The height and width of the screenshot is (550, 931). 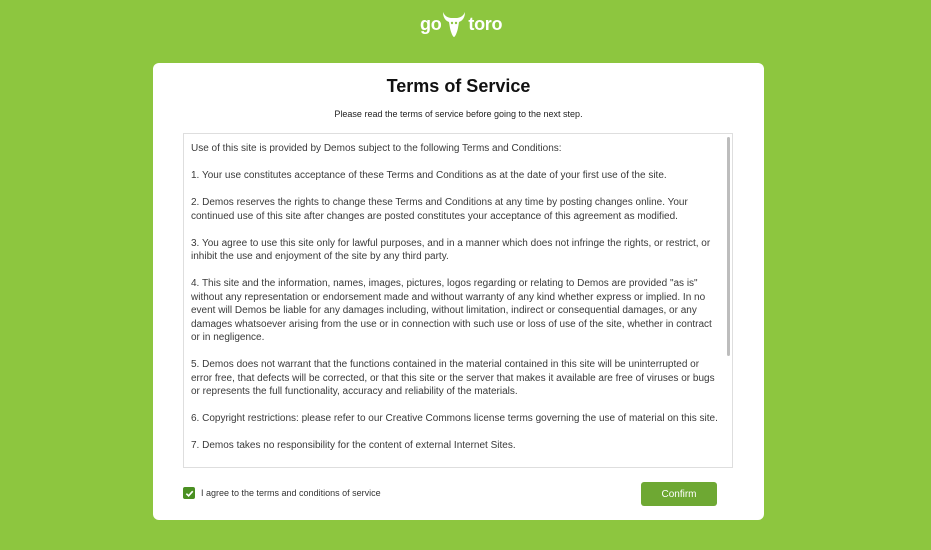 I want to click on scrollbar-thumb, so click(x=728, y=246).